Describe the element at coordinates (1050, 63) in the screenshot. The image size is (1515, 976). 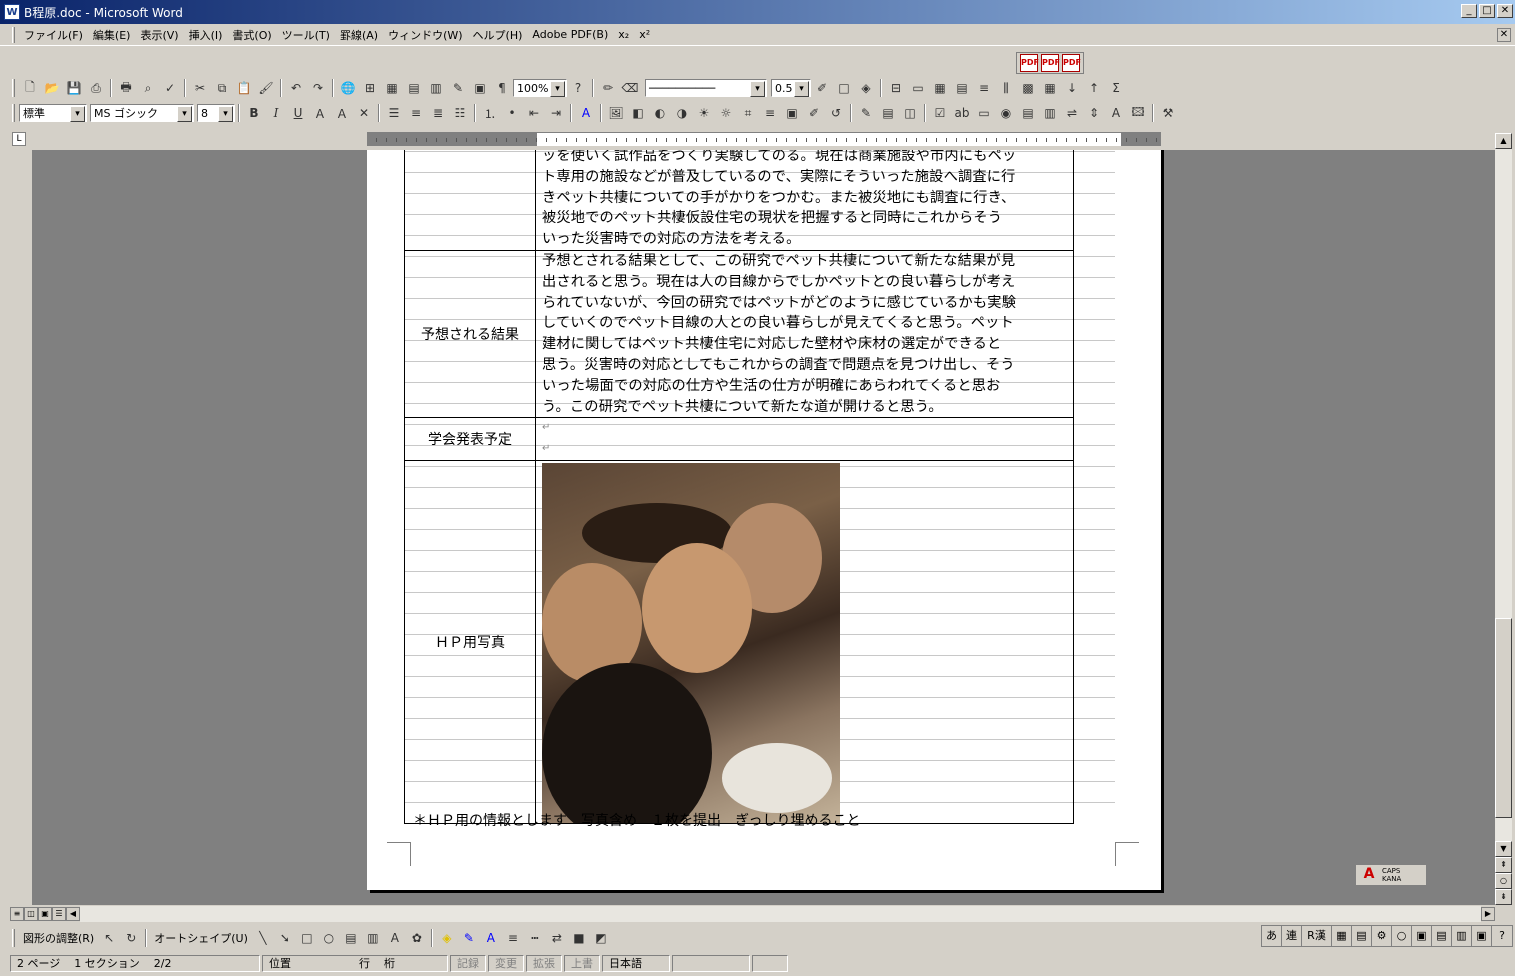
I see `convert-and-email-pdf-icon: PDF` at that location.